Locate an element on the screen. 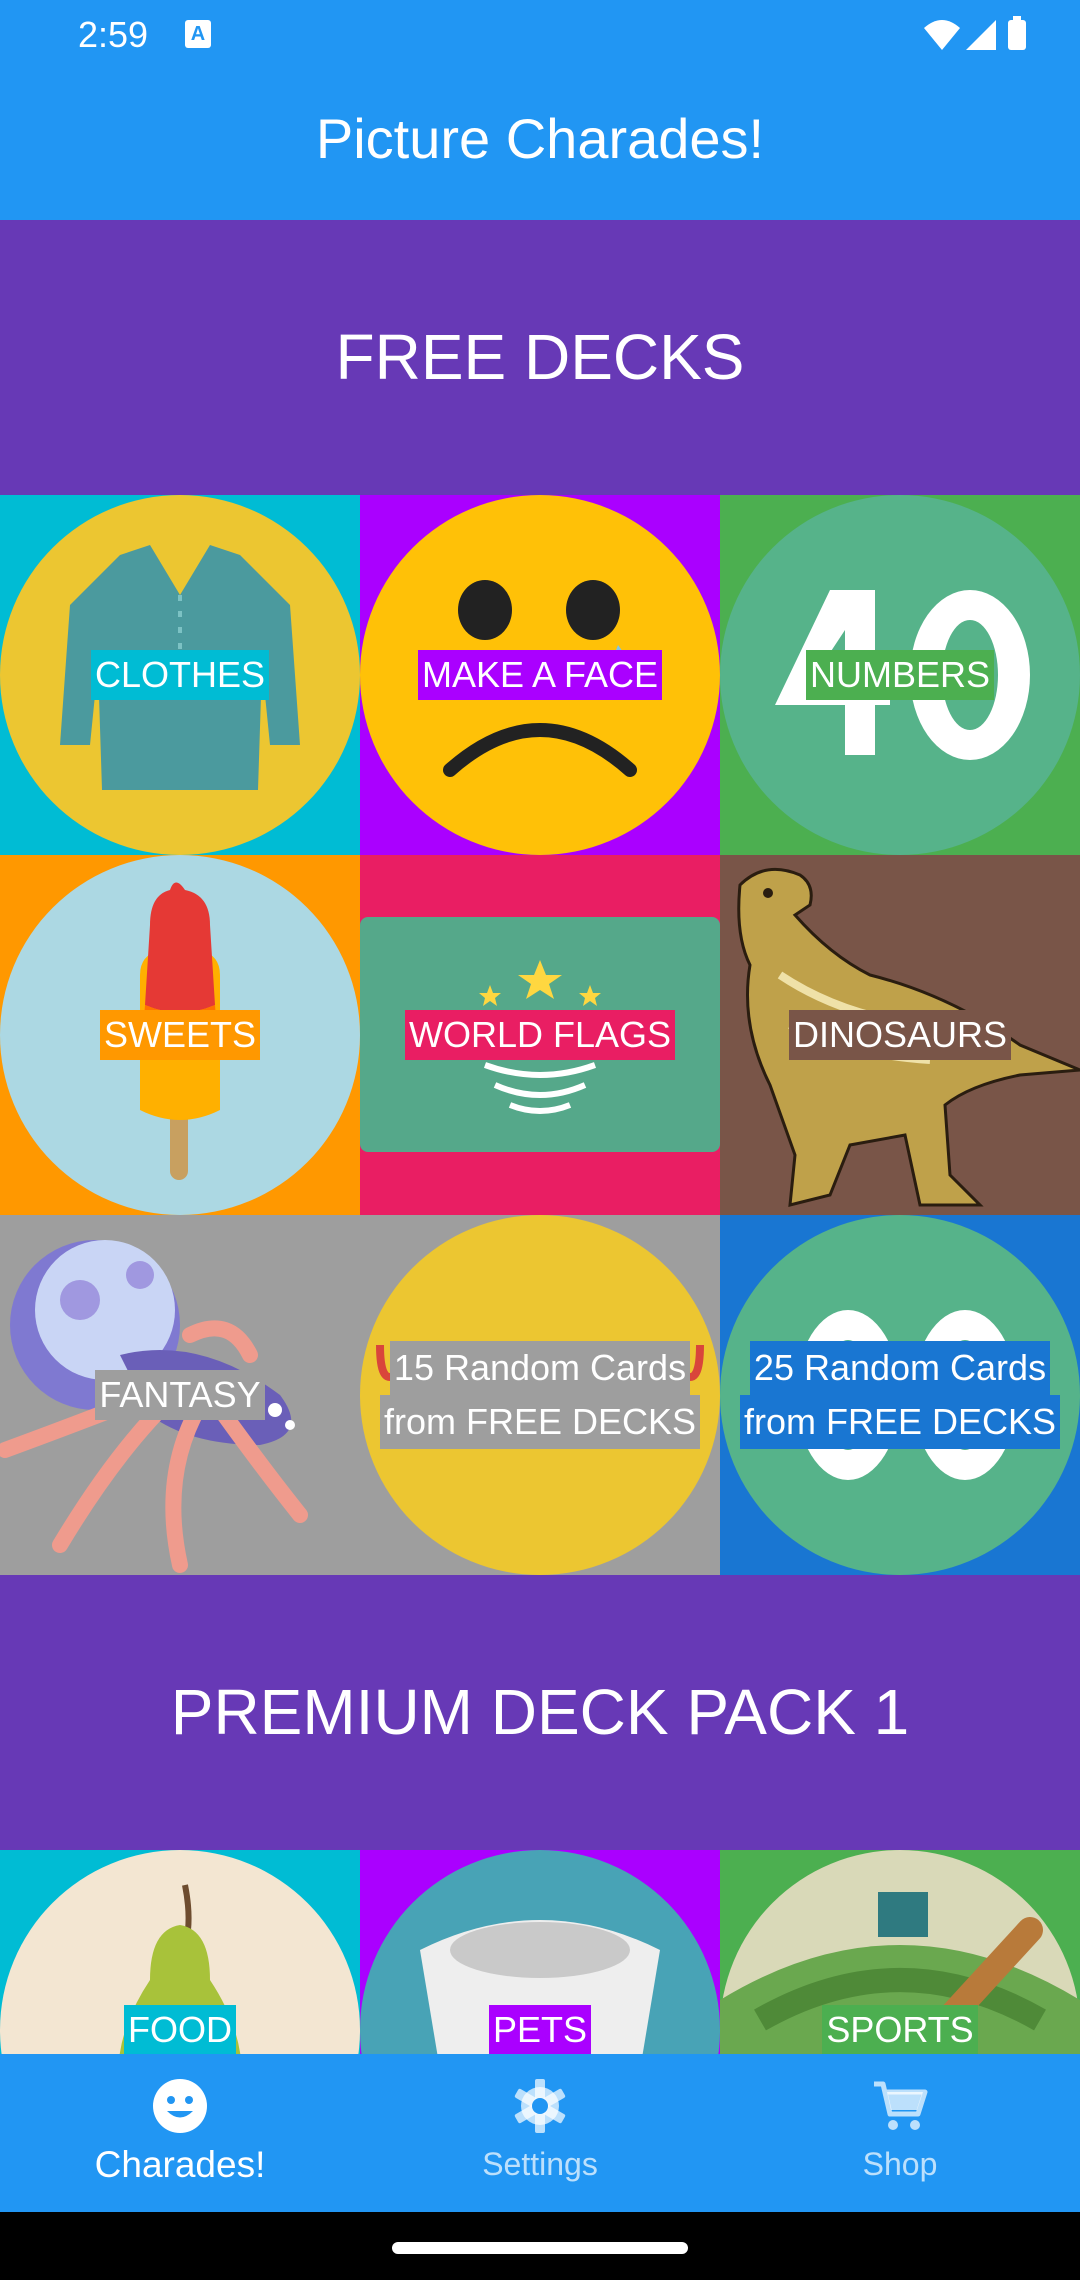 The image size is (1080, 2280). deck-label: CLOTHES is located at coordinates (180, 675).